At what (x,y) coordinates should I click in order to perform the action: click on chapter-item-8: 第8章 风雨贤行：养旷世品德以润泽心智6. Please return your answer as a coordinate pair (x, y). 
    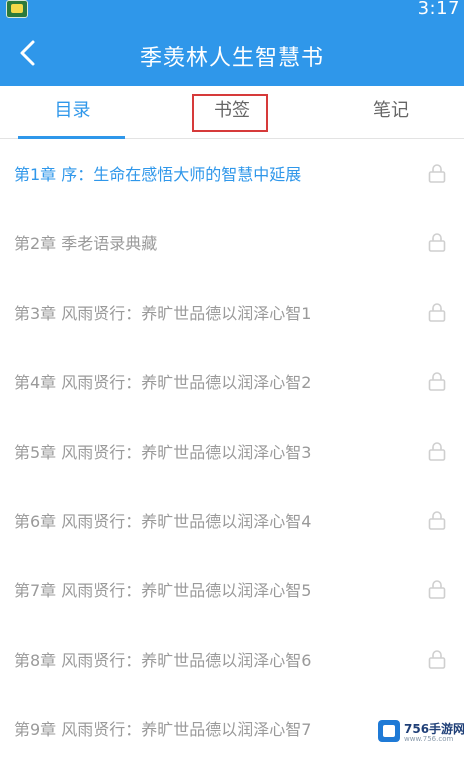
    Looking at the image, I should click on (232, 659).